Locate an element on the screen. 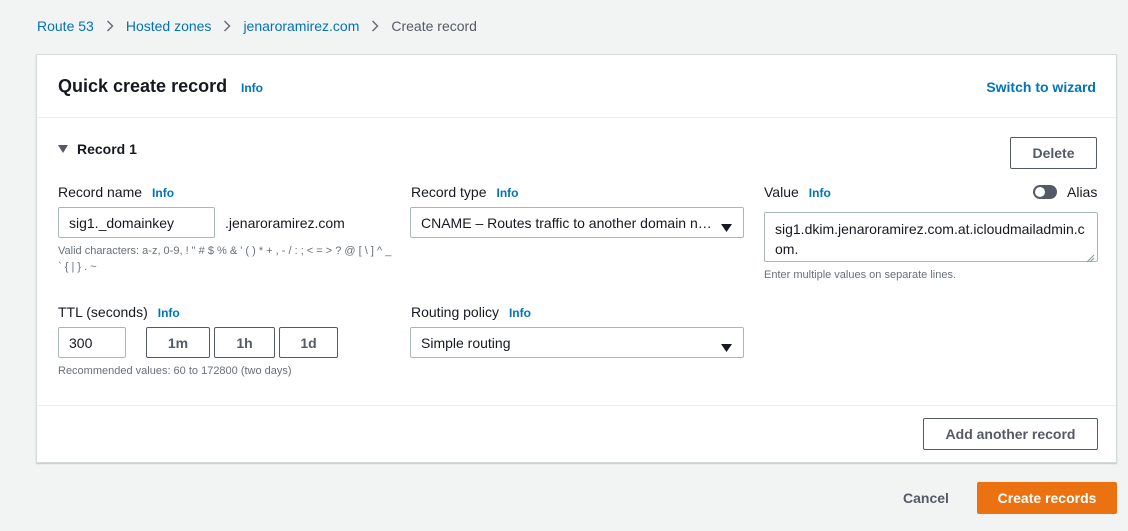  routing-policy-select: Simple routing is located at coordinates (577, 342).